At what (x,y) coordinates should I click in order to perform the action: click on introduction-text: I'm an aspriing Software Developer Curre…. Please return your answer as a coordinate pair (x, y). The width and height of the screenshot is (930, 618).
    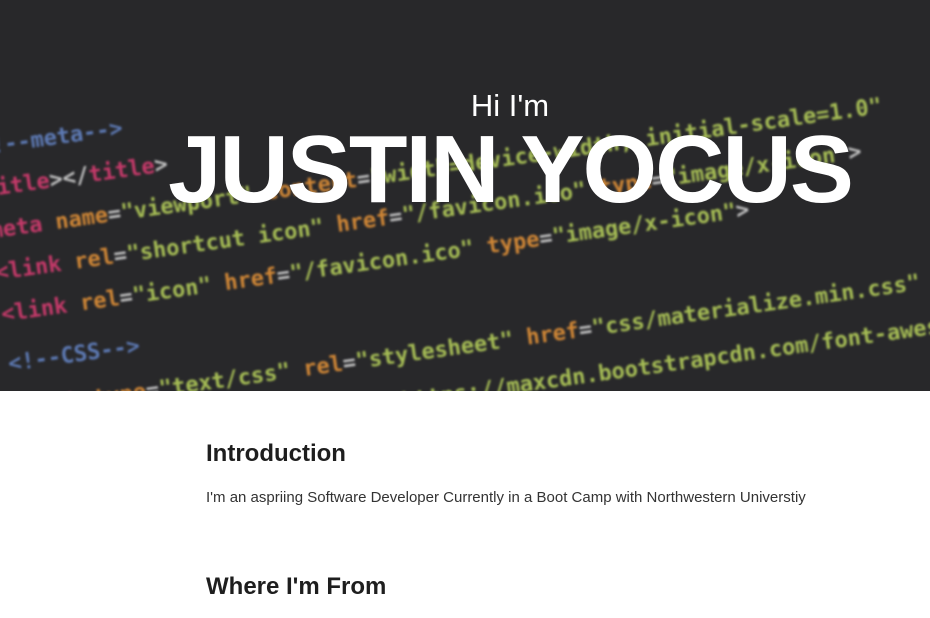
    Looking at the image, I should click on (506, 497).